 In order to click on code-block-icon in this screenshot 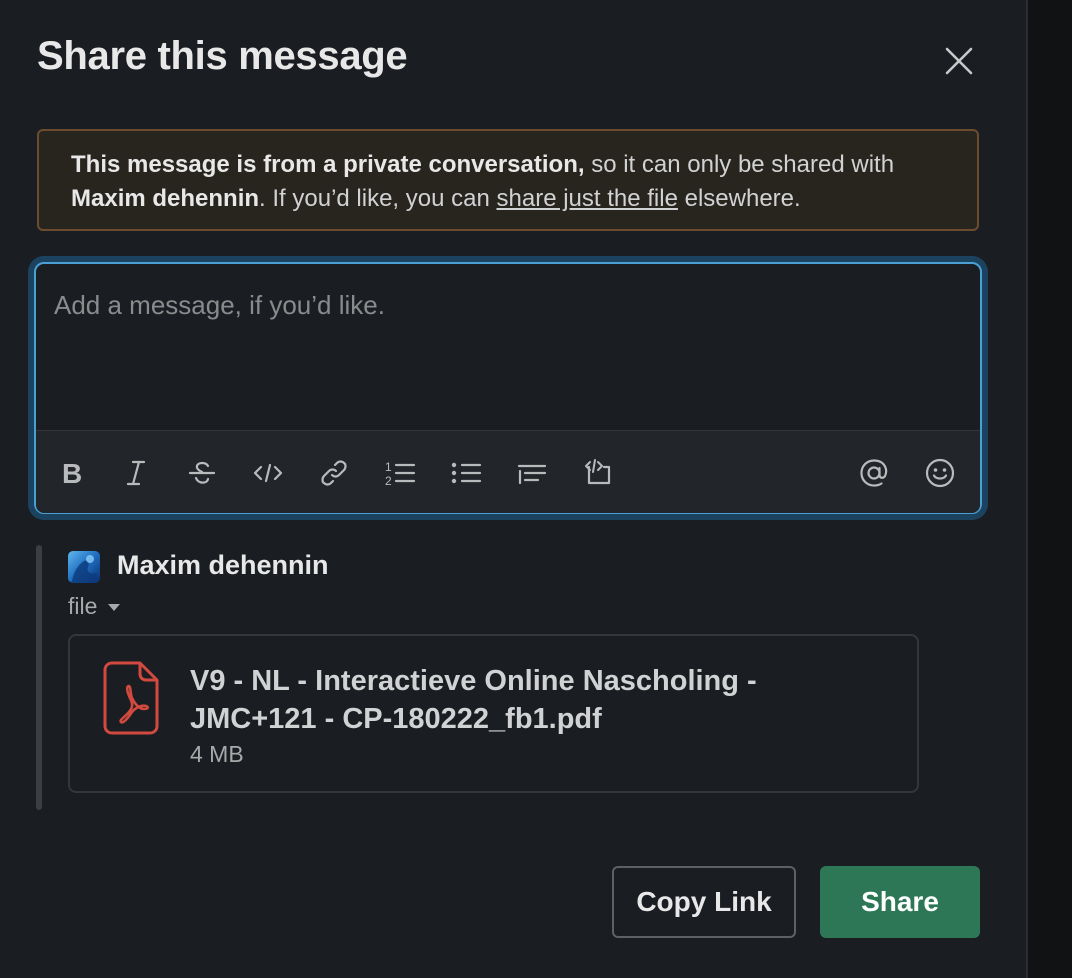, I will do `click(598, 472)`.